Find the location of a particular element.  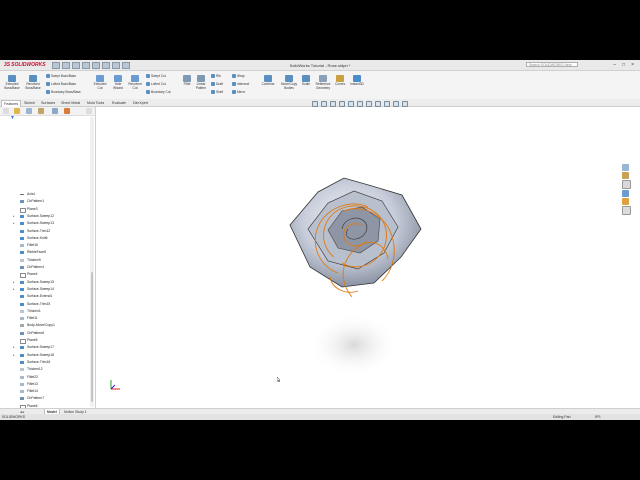

maximize-button: □ is located at coordinates (623, 65).